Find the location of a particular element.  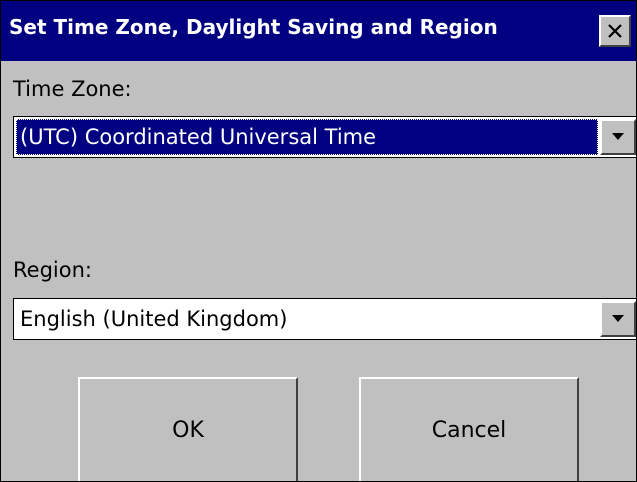

cancel-button: Cancel is located at coordinates (469, 429).